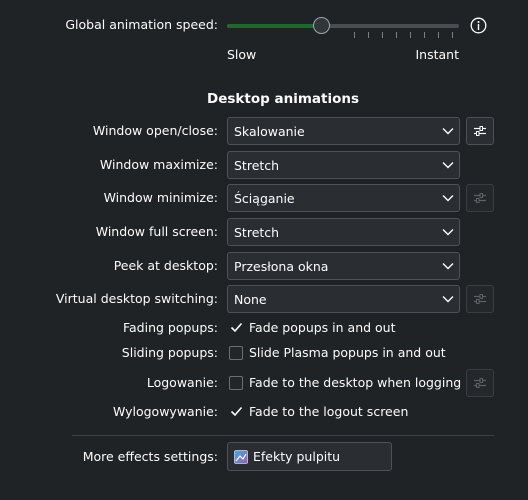 This screenshot has width=528, height=500. What do you see at coordinates (343, 198) in the screenshot?
I see `window-minimize-combo: Ściąganie` at bounding box center [343, 198].